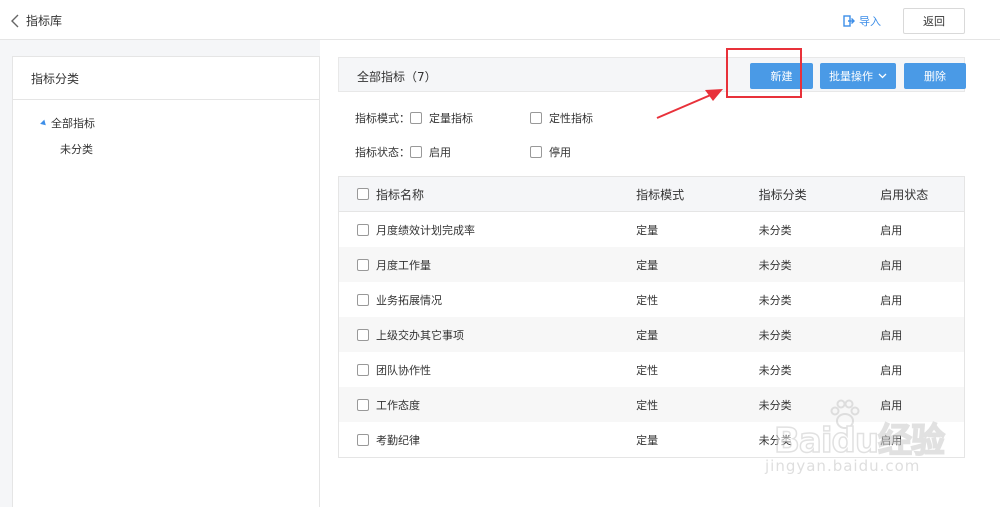  I want to click on header-status: 启用状态, so click(904, 194).